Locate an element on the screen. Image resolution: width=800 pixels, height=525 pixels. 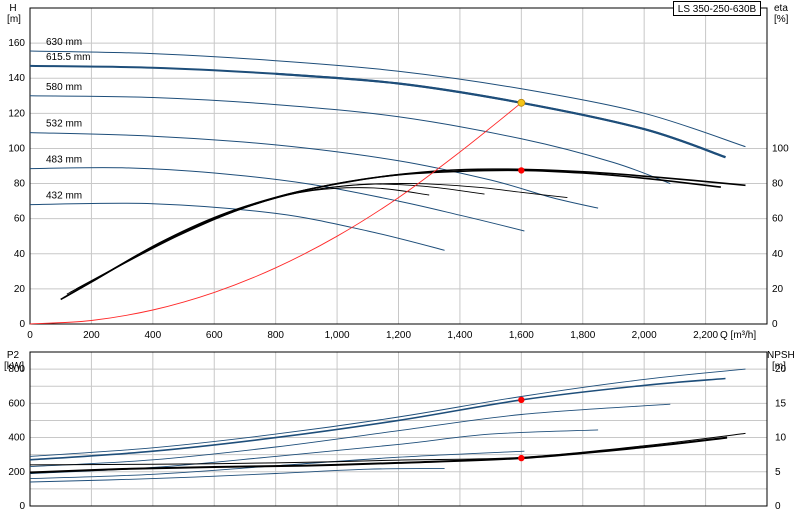
head-curve-label: 483 mm is located at coordinates (64, 160).